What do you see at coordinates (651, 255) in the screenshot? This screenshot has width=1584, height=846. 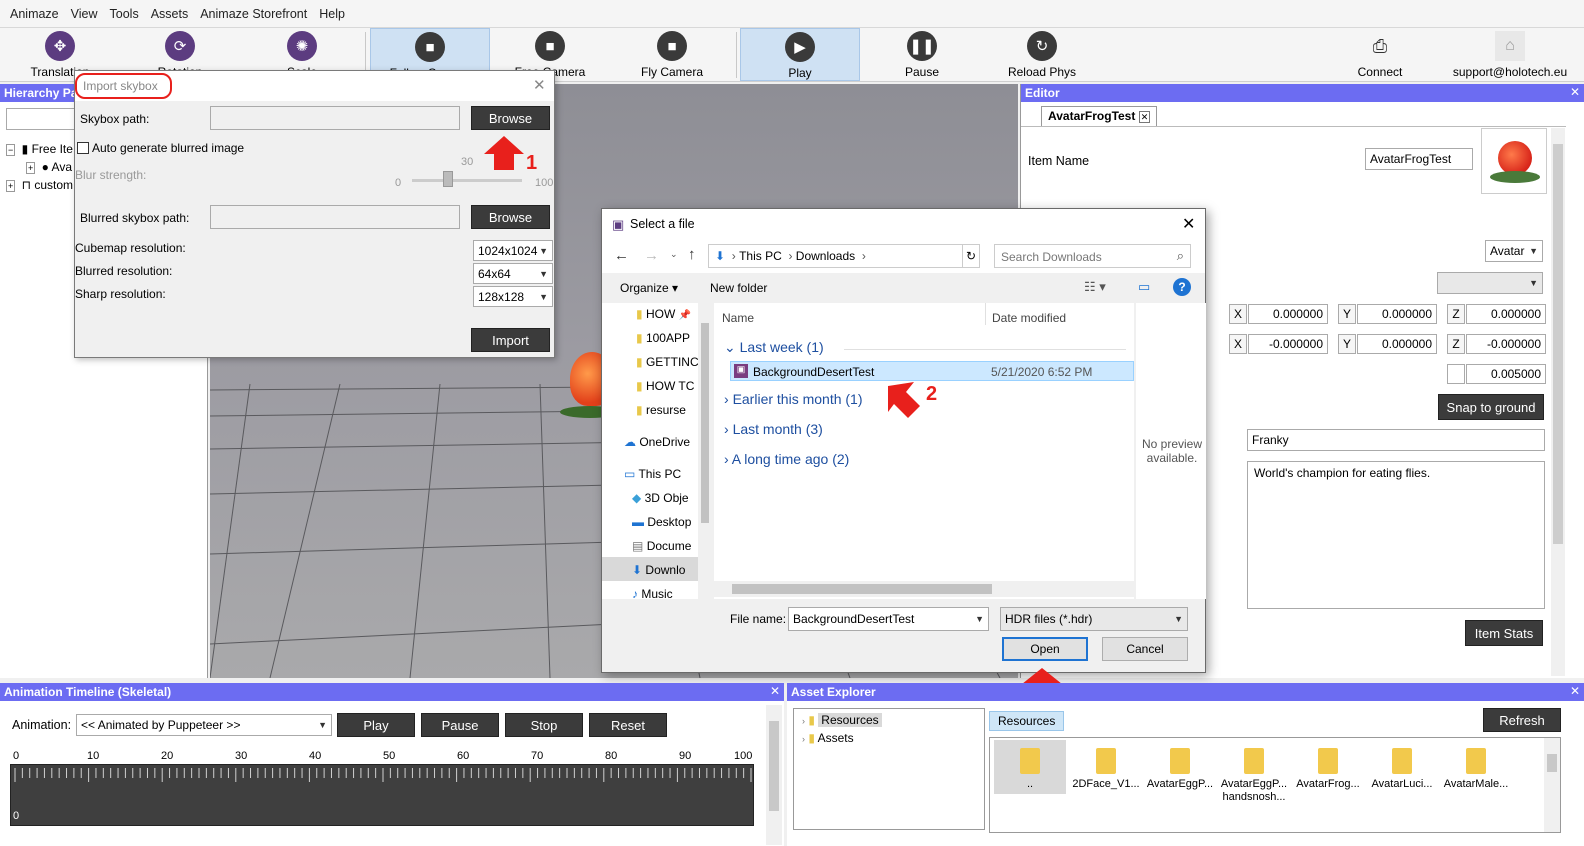 I see `forward-arrow-icon: →` at bounding box center [651, 255].